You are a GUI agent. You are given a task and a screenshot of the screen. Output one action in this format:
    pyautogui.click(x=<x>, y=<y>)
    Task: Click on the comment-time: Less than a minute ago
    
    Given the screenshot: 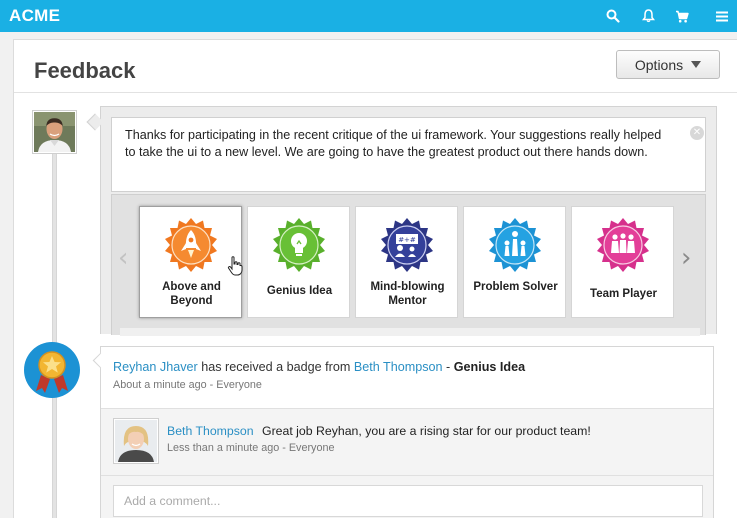 What is the action you would take?
    pyautogui.click(x=223, y=448)
    